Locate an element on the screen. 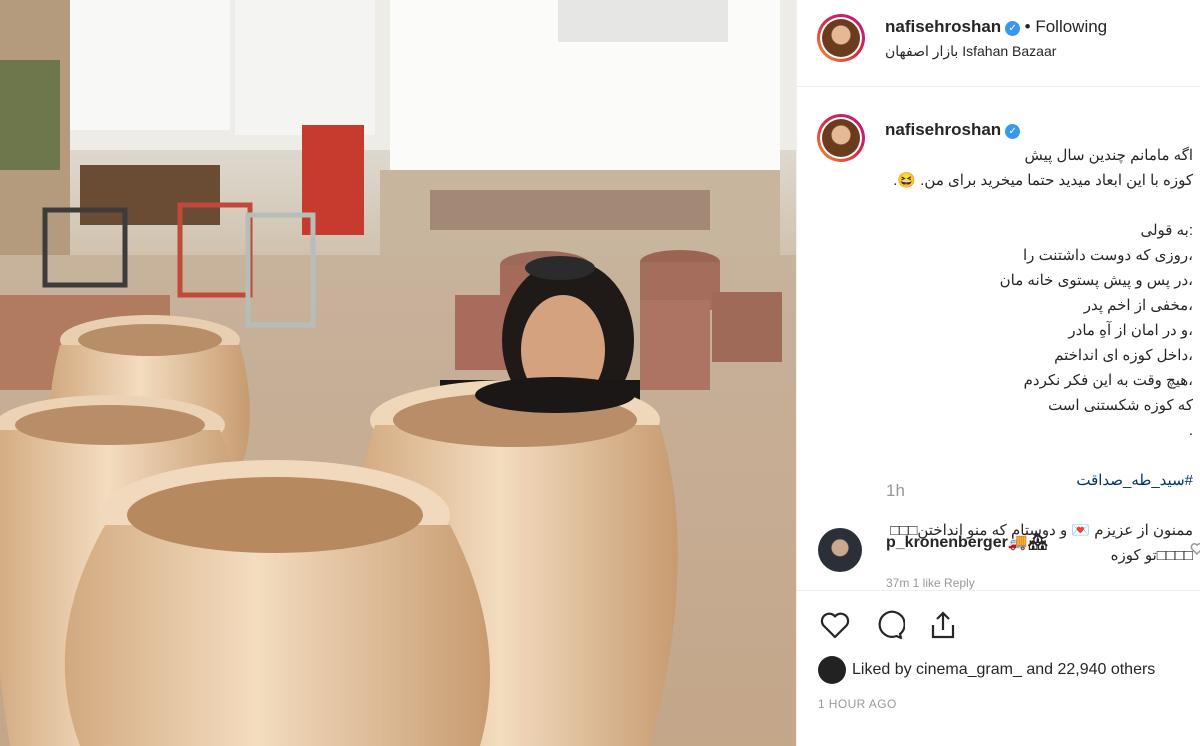  caption-time: 1h is located at coordinates (895, 490).